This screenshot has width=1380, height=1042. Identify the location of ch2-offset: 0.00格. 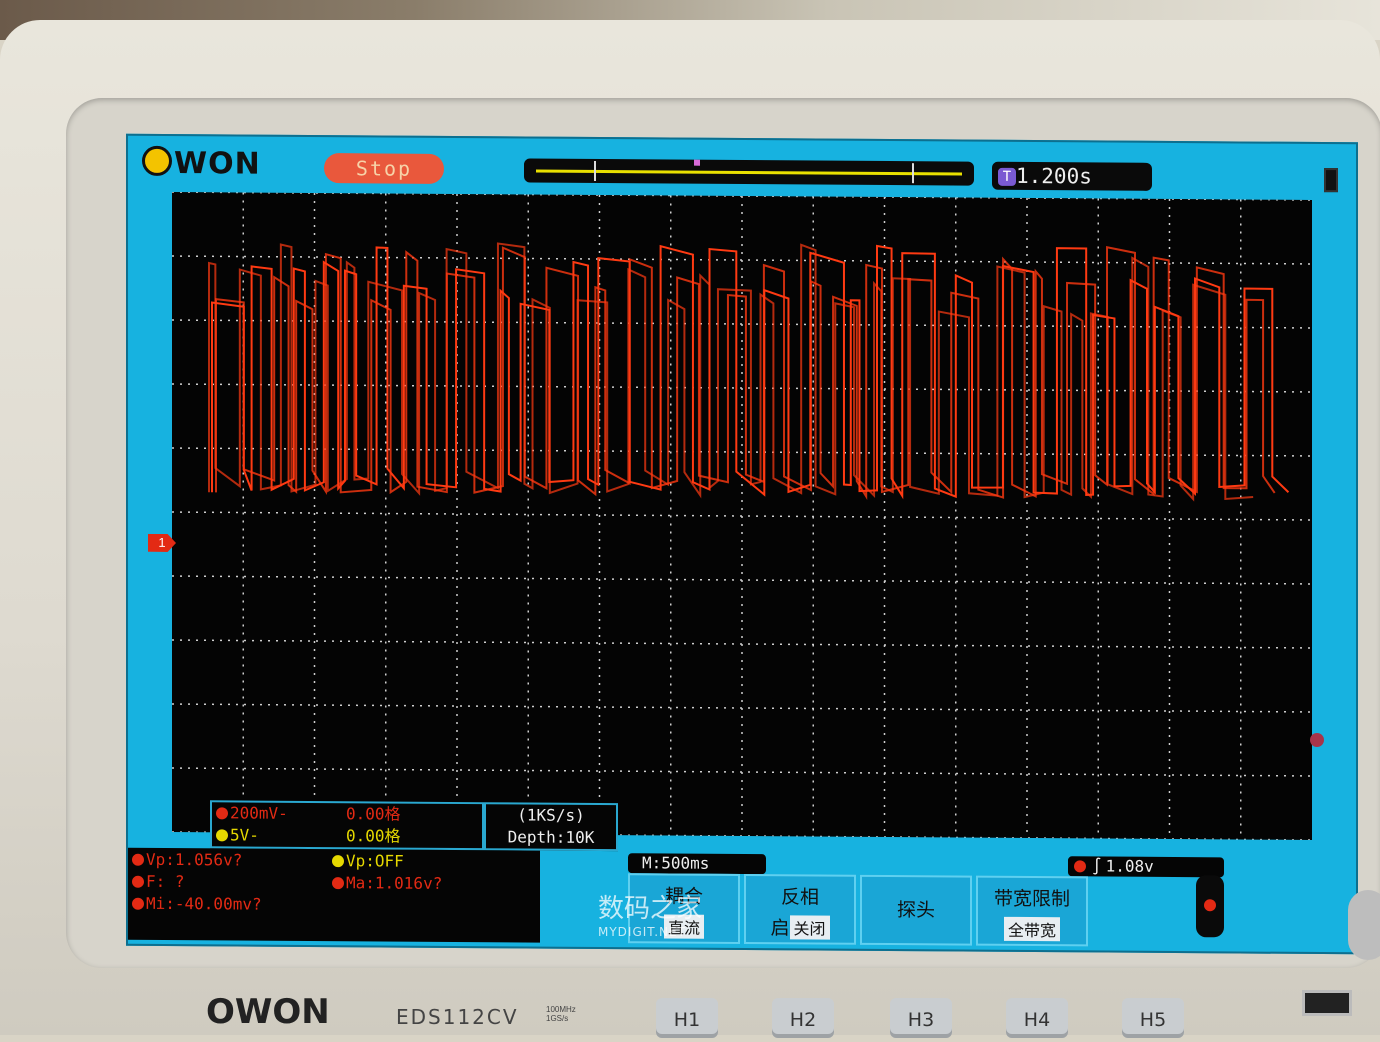
(373, 836).